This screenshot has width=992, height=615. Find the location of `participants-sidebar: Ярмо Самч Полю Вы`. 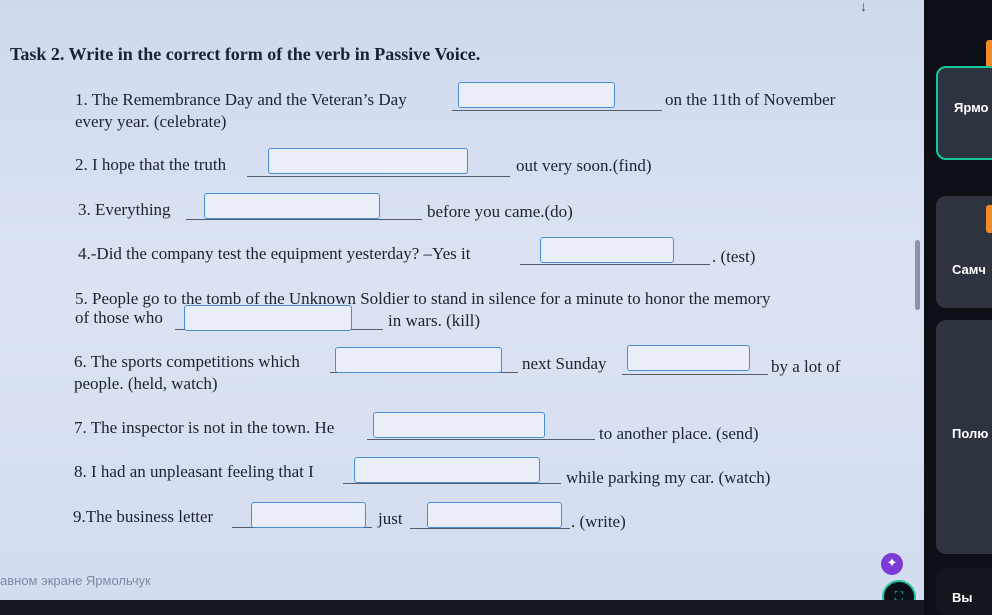

participants-sidebar: Ярмо Самч Полю Вы is located at coordinates (958, 307).